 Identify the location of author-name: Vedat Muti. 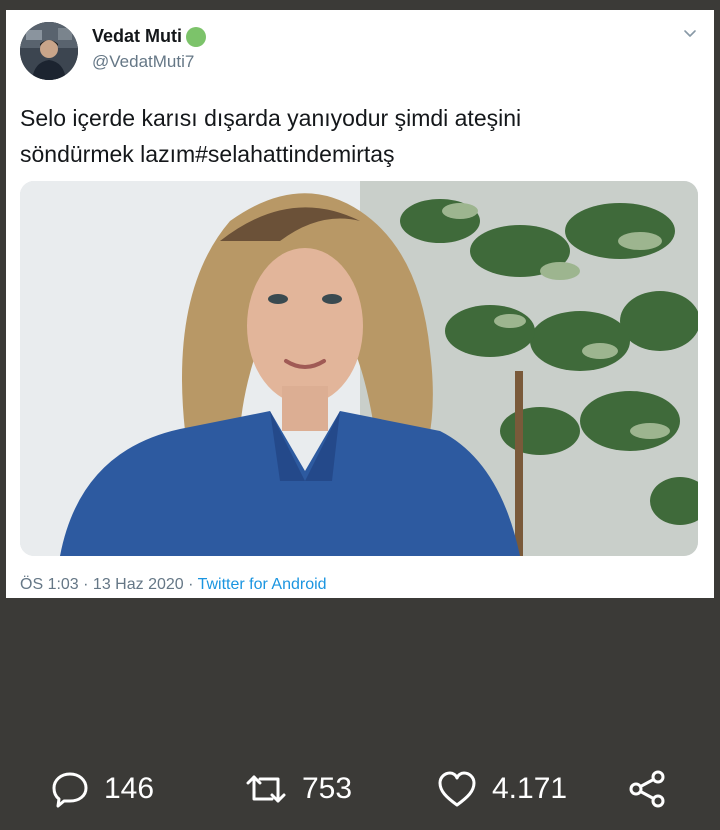
(149, 36).